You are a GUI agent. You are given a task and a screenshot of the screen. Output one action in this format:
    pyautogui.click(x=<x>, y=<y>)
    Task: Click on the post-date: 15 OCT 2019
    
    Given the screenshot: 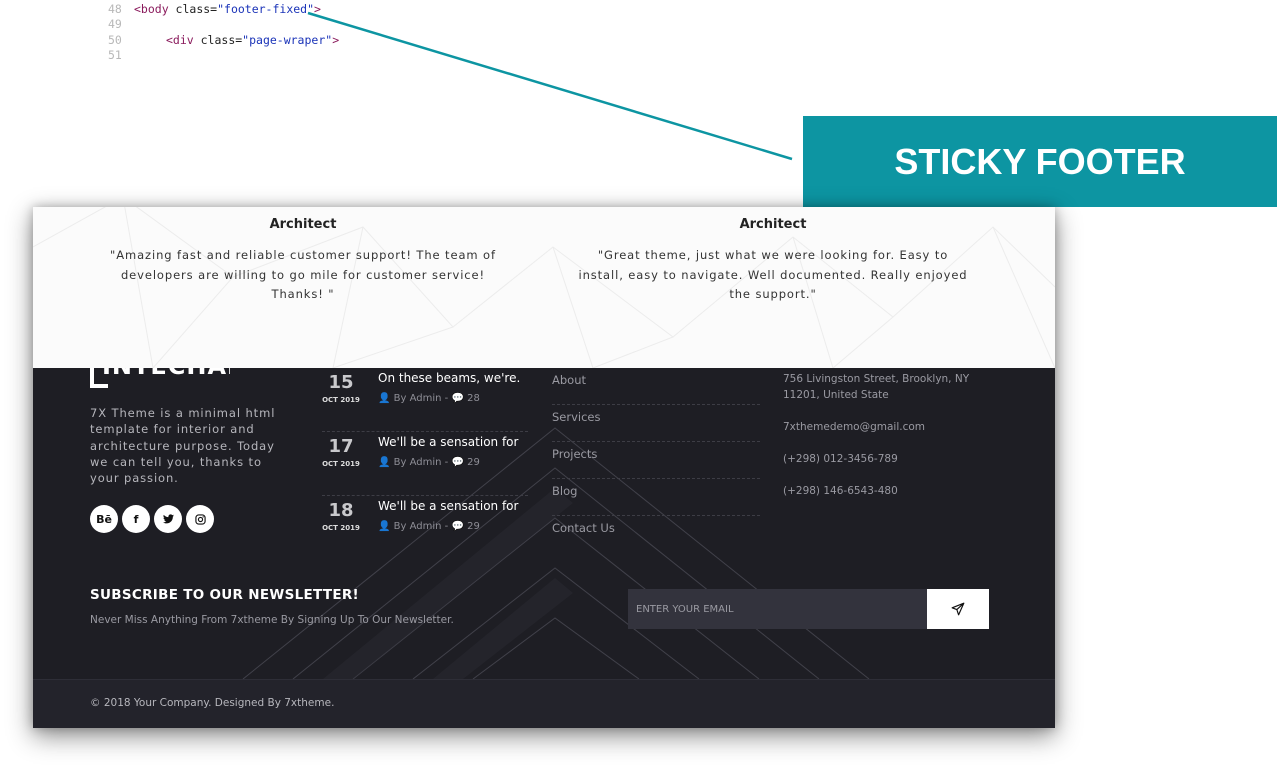 What is the action you would take?
    pyautogui.click(x=341, y=386)
    